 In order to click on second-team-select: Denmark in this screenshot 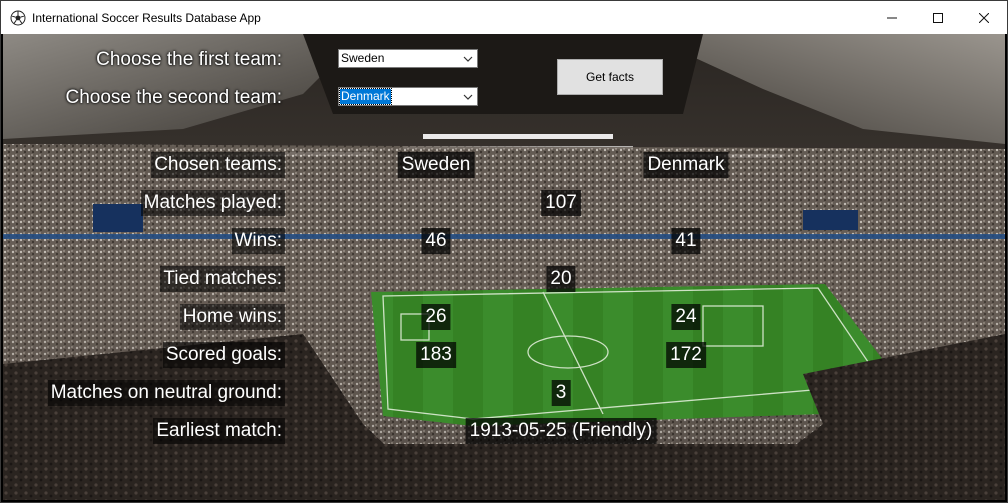, I will do `click(408, 96)`.